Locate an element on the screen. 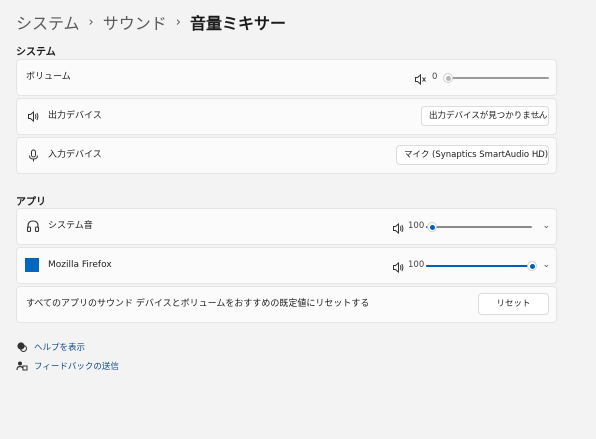 This screenshot has height=439, width=596. section-title-system: システム is located at coordinates (36, 52).